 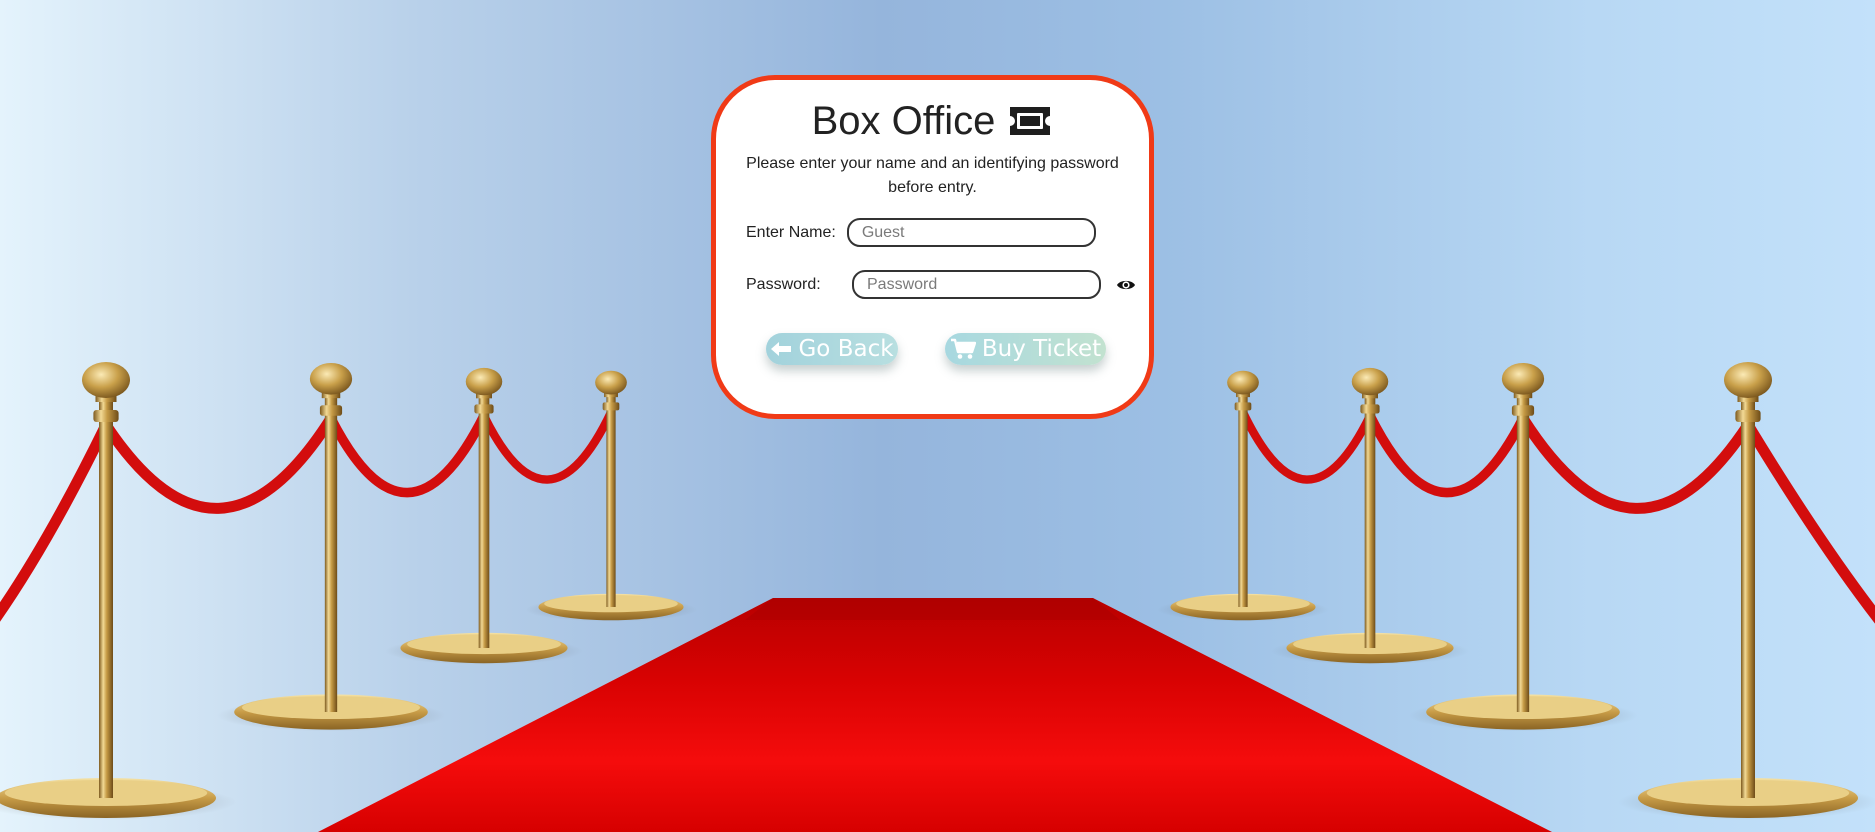 I want to click on ticket-icon, so click(x=1030, y=121).